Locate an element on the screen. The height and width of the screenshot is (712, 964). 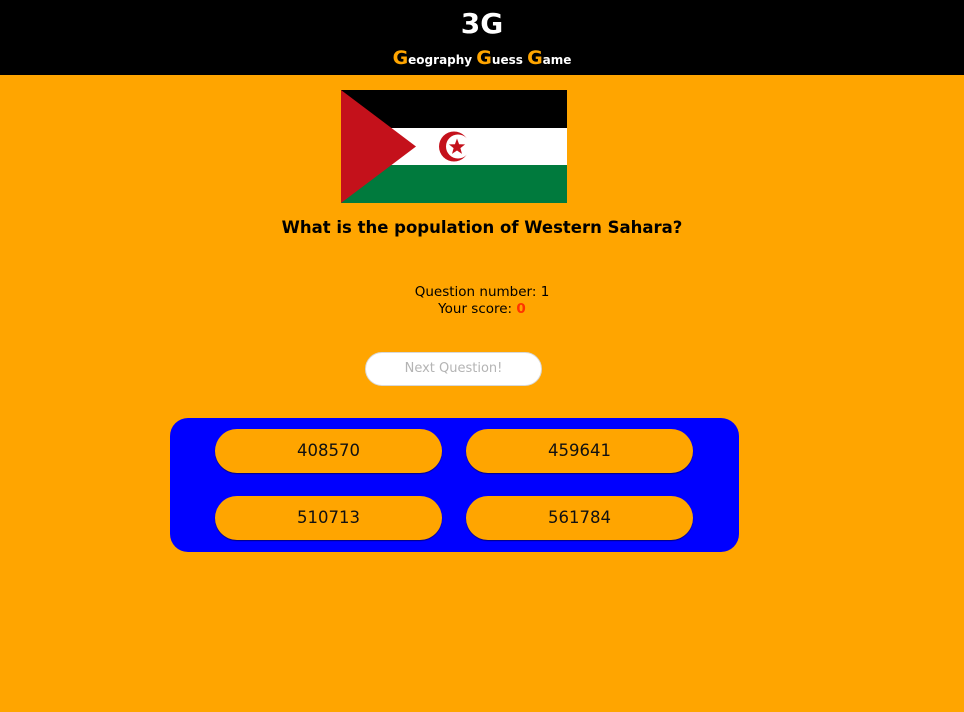
answer-option-4: 561784 is located at coordinates (579, 518).